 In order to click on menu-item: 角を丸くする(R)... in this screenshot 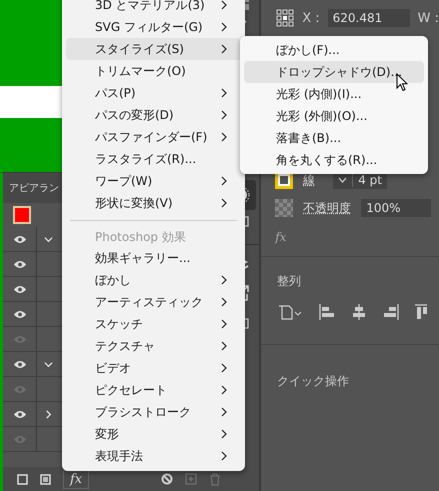, I will do `click(334, 160)`.